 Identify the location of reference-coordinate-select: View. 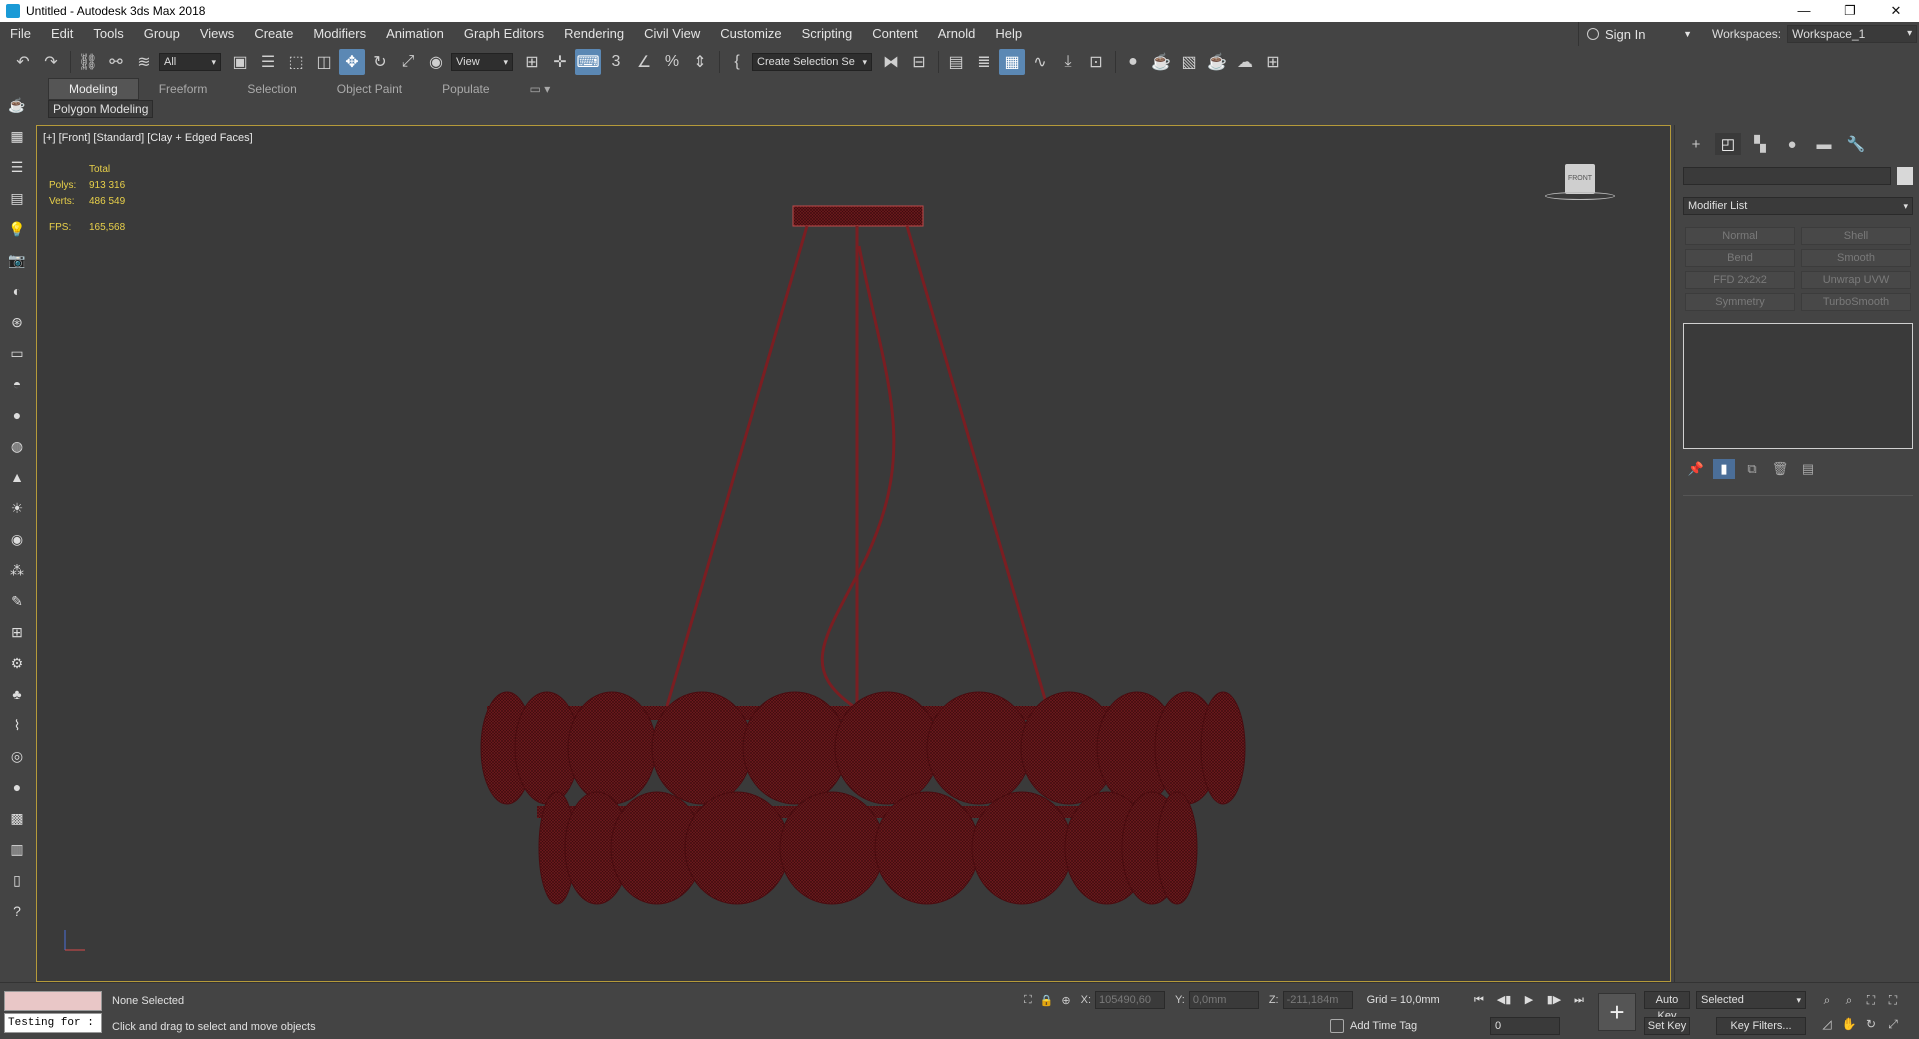
(482, 62).